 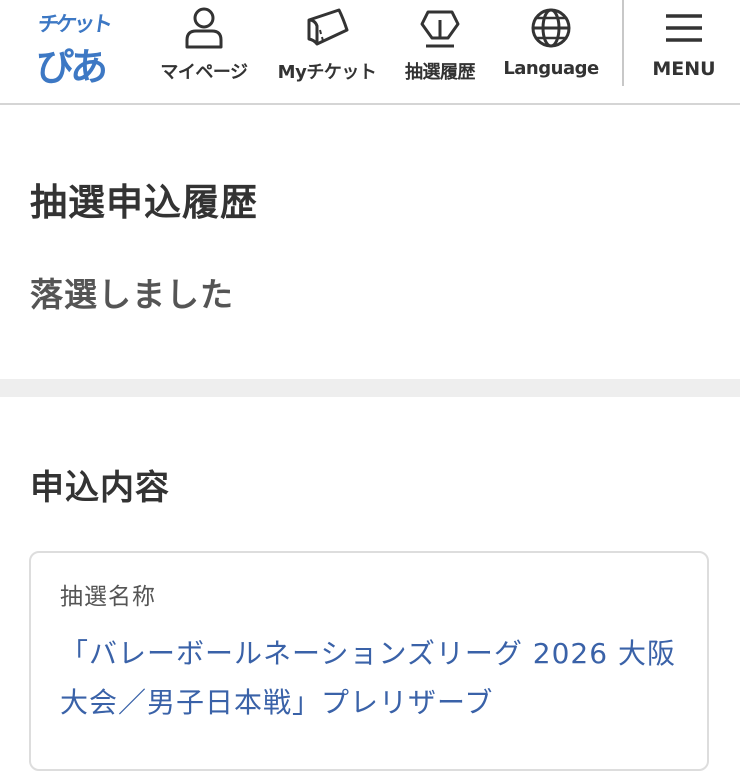 I want to click on ticket-icon, so click(x=327, y=28).